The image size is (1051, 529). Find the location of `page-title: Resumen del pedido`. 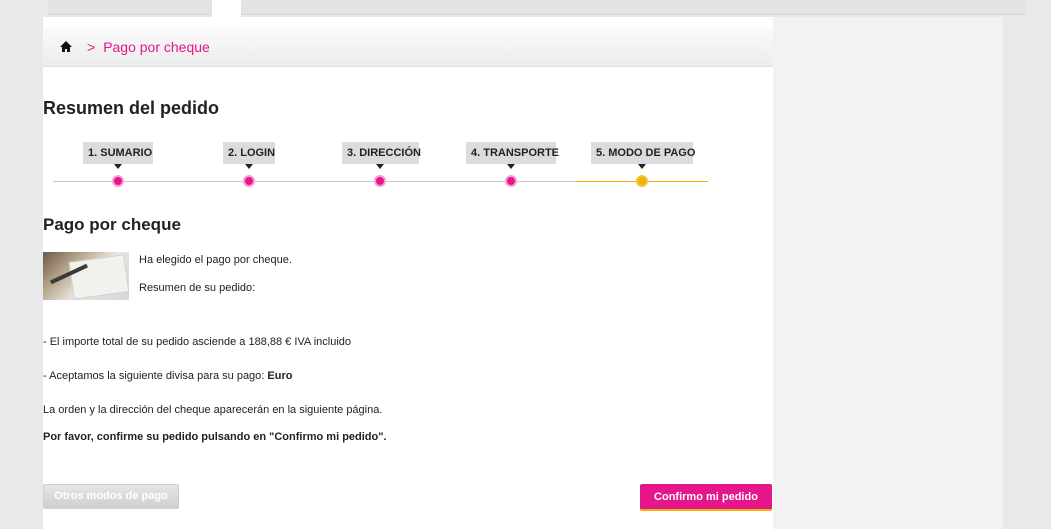

page-title: Resumen del pedido is located at coordinates (131, 108).